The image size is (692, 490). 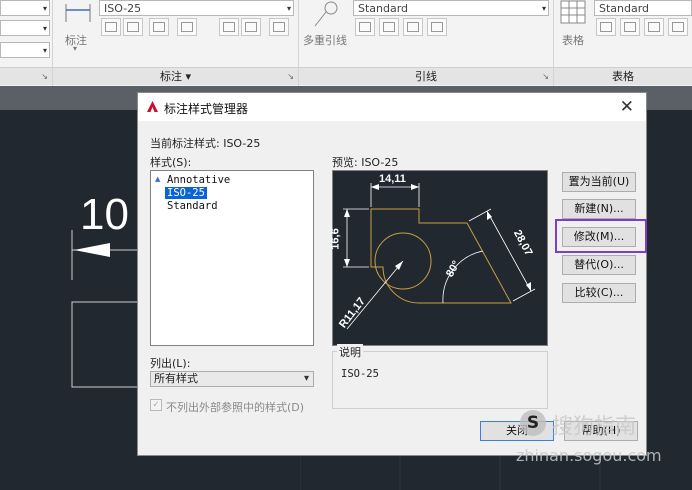 I want to click on style-list-item-annotative: Annotative, so click(x=198, y=180).